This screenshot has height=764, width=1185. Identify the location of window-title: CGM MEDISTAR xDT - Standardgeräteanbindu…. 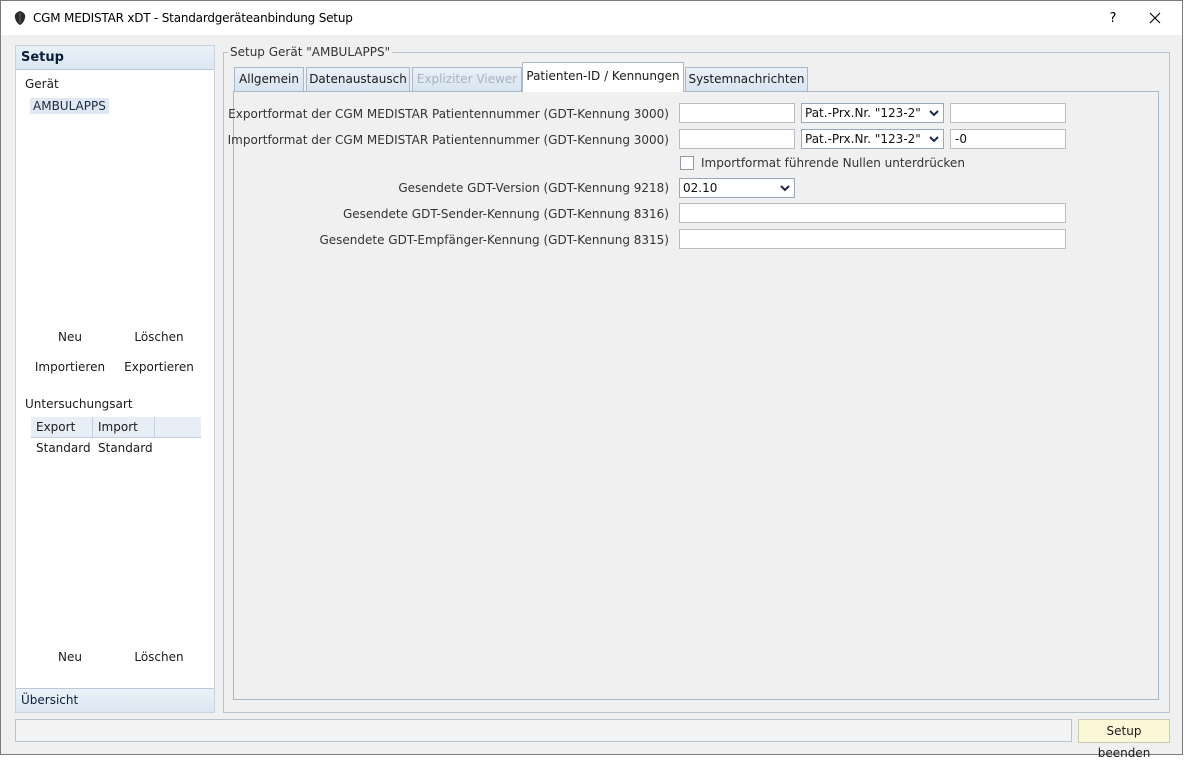
(193, 18).